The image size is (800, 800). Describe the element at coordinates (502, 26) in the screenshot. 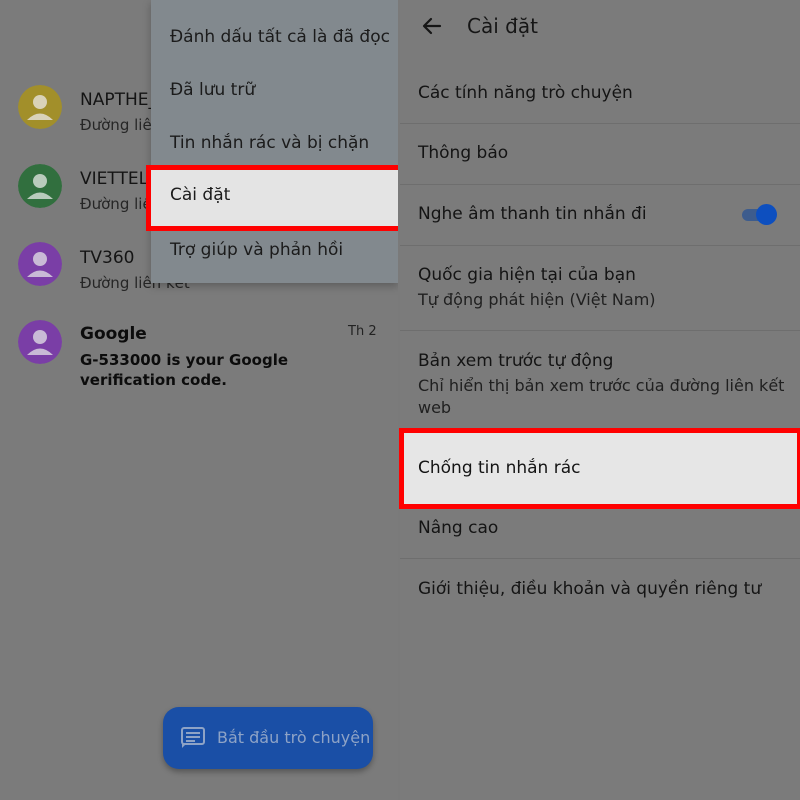

I see `page-title: Cài đặt` at that location.